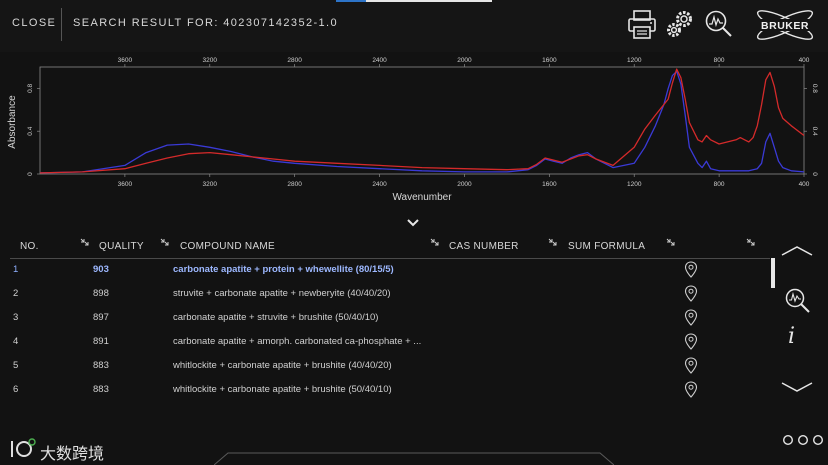 This screenshot has width=828, height=465. What do you see at coordinates (422, 197) in the screenshot?
I see `x-axis-label: Wavenumber` at bounding box center [422, 197].